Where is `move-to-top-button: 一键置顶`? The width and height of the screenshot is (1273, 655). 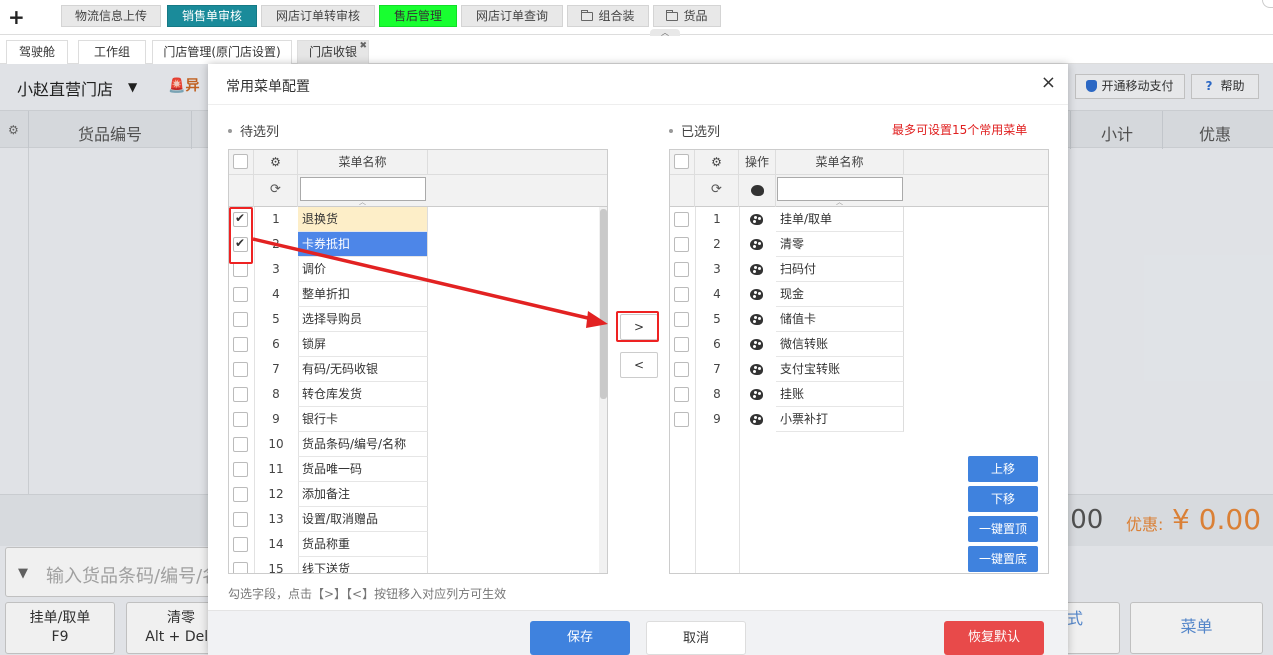 move-to-top-button: 一键置顶 is located at coordinates (1003, 529).